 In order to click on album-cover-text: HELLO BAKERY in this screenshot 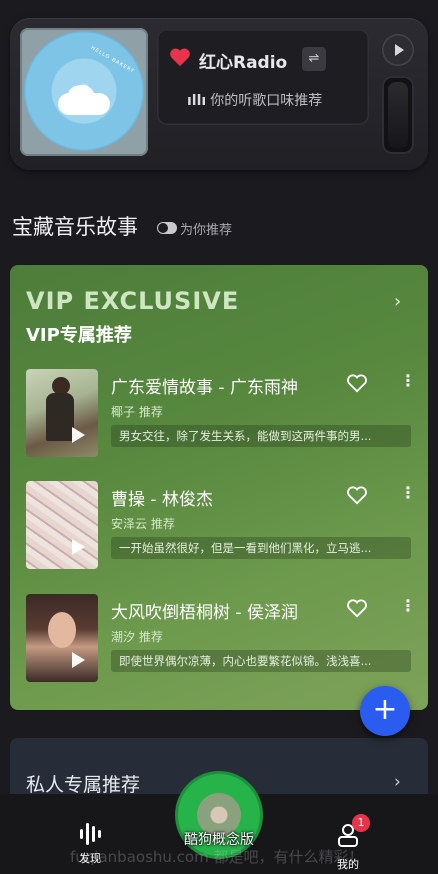, I will do `click(112, 60)`.